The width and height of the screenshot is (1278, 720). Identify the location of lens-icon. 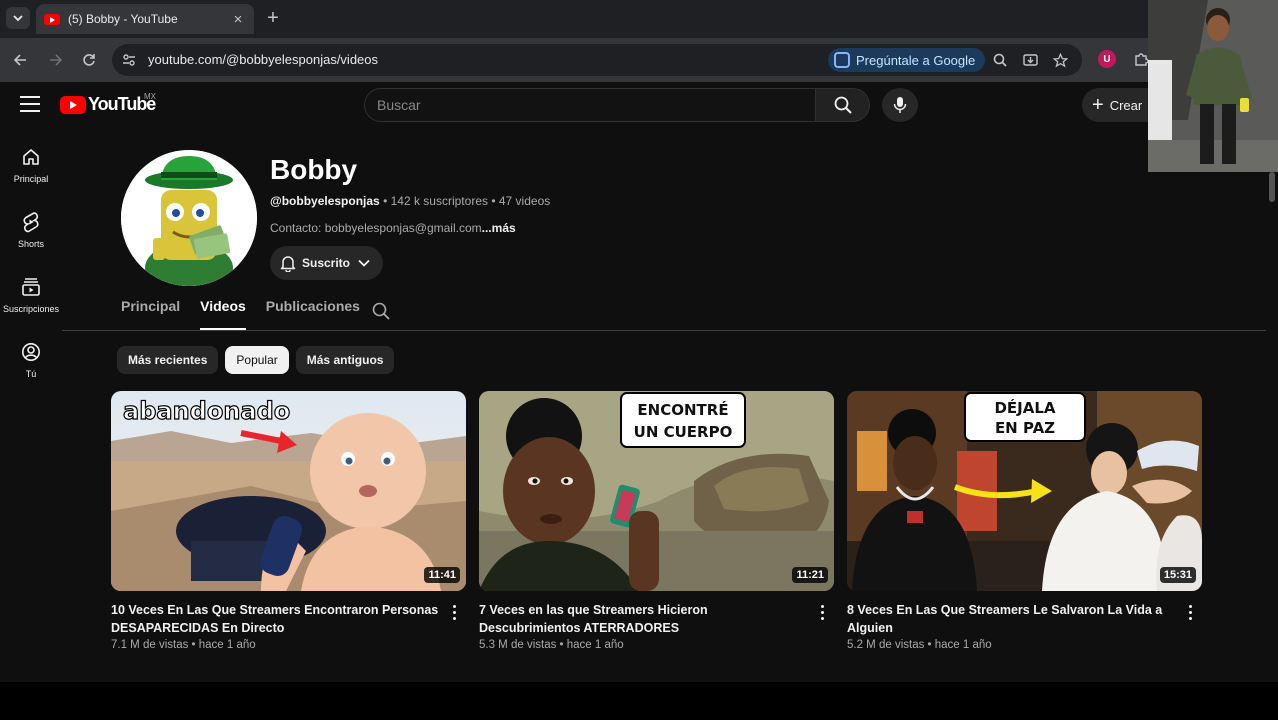
(842, 60).